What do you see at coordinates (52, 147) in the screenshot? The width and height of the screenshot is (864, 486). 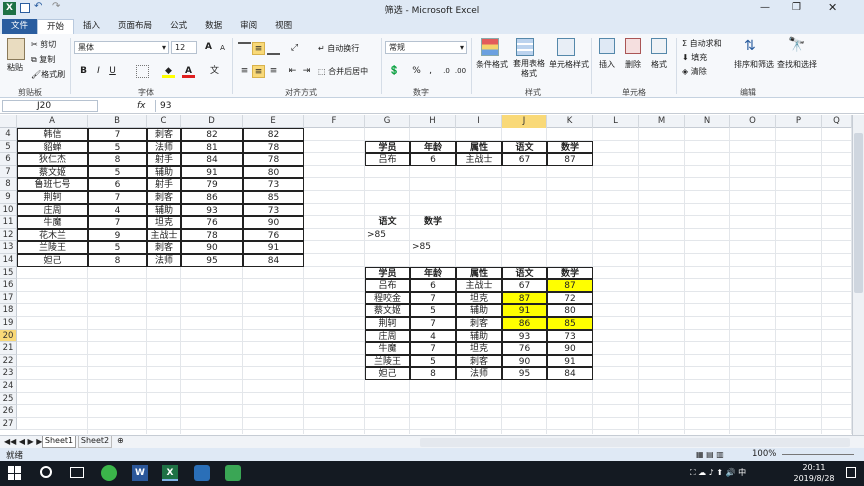 I see `table-cell: 貂蝉` at bounding box center [52, 147].